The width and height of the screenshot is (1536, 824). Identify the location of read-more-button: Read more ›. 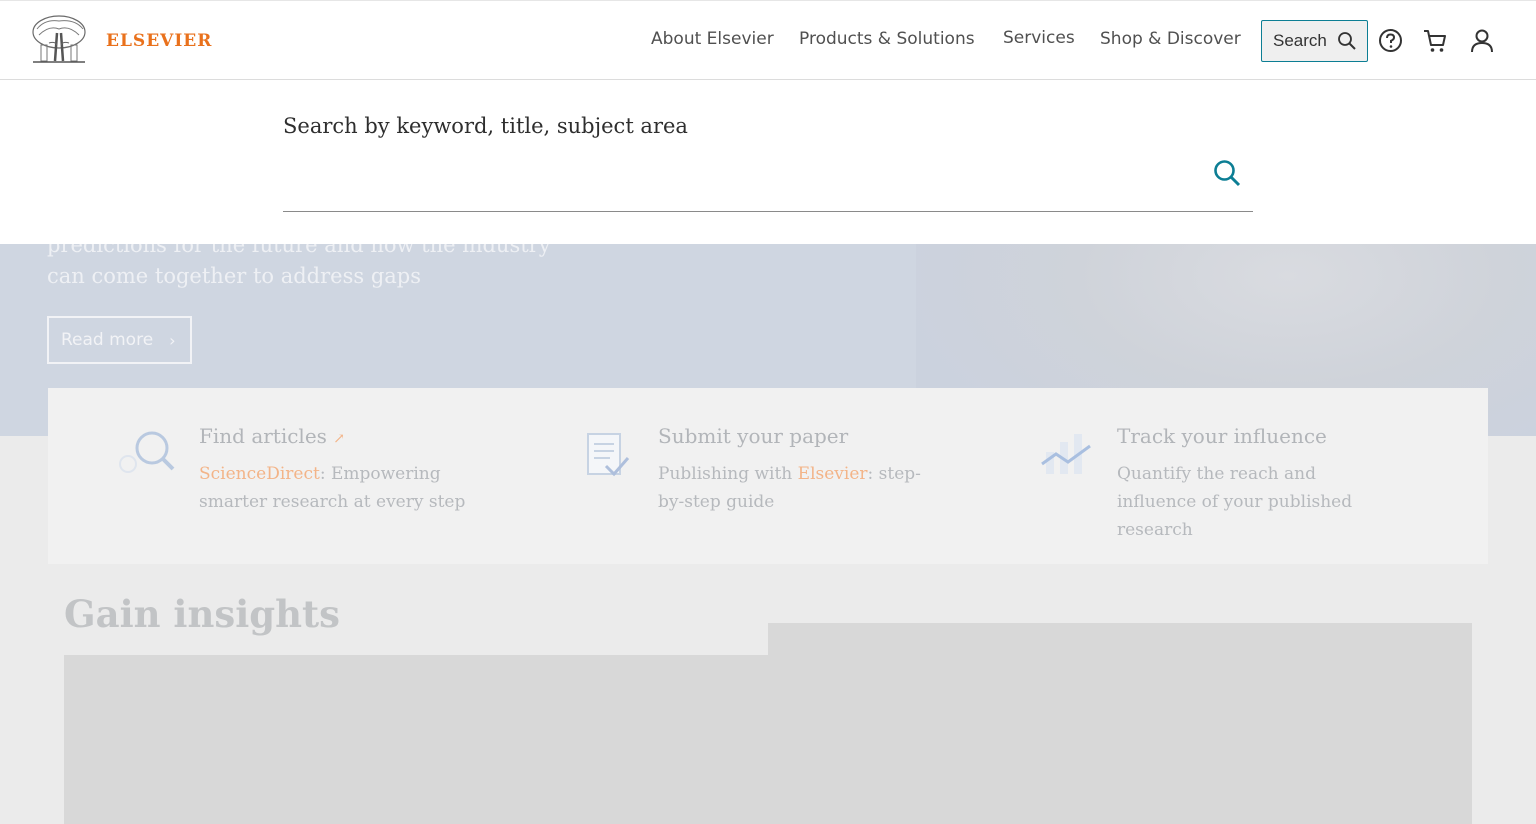
(119, 340).